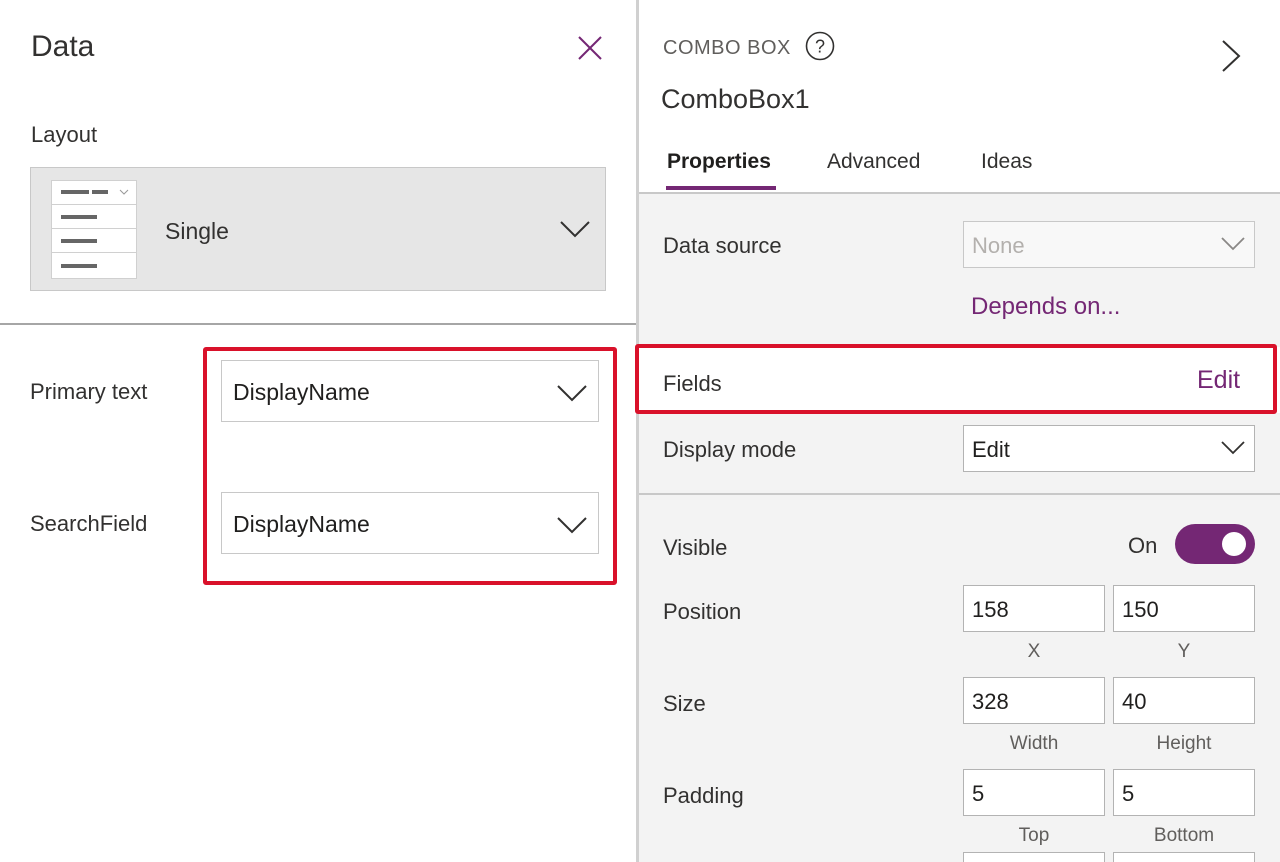 The width and height of the screenshot is (1280, 862). What do you see at coordinates (1184, 743) in the screenshot?
I see `height-label: Height` at bounding box center [1184, 743].